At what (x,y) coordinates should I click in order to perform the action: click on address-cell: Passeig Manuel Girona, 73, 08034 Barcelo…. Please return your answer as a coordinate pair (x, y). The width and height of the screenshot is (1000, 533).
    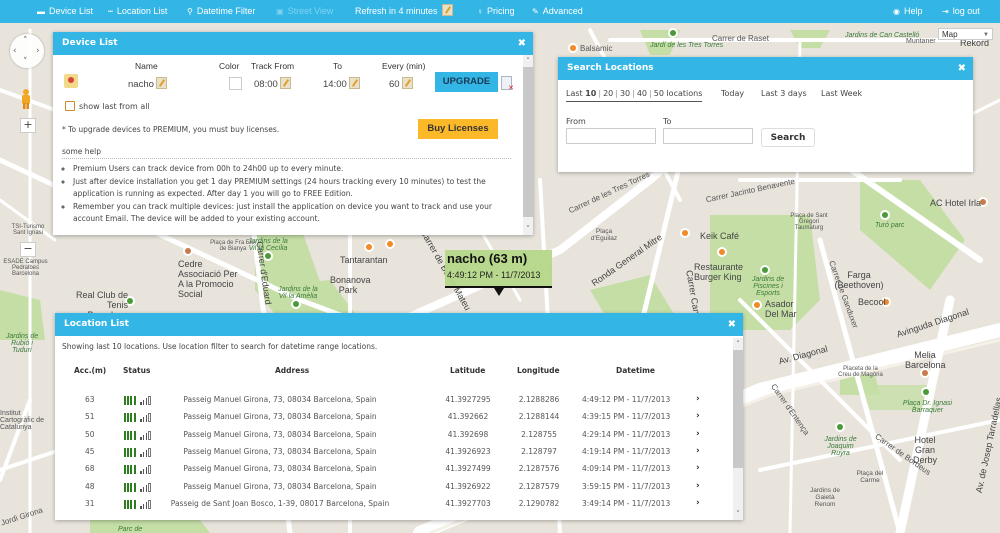
    Looking at the image, I should click on (280, 486).